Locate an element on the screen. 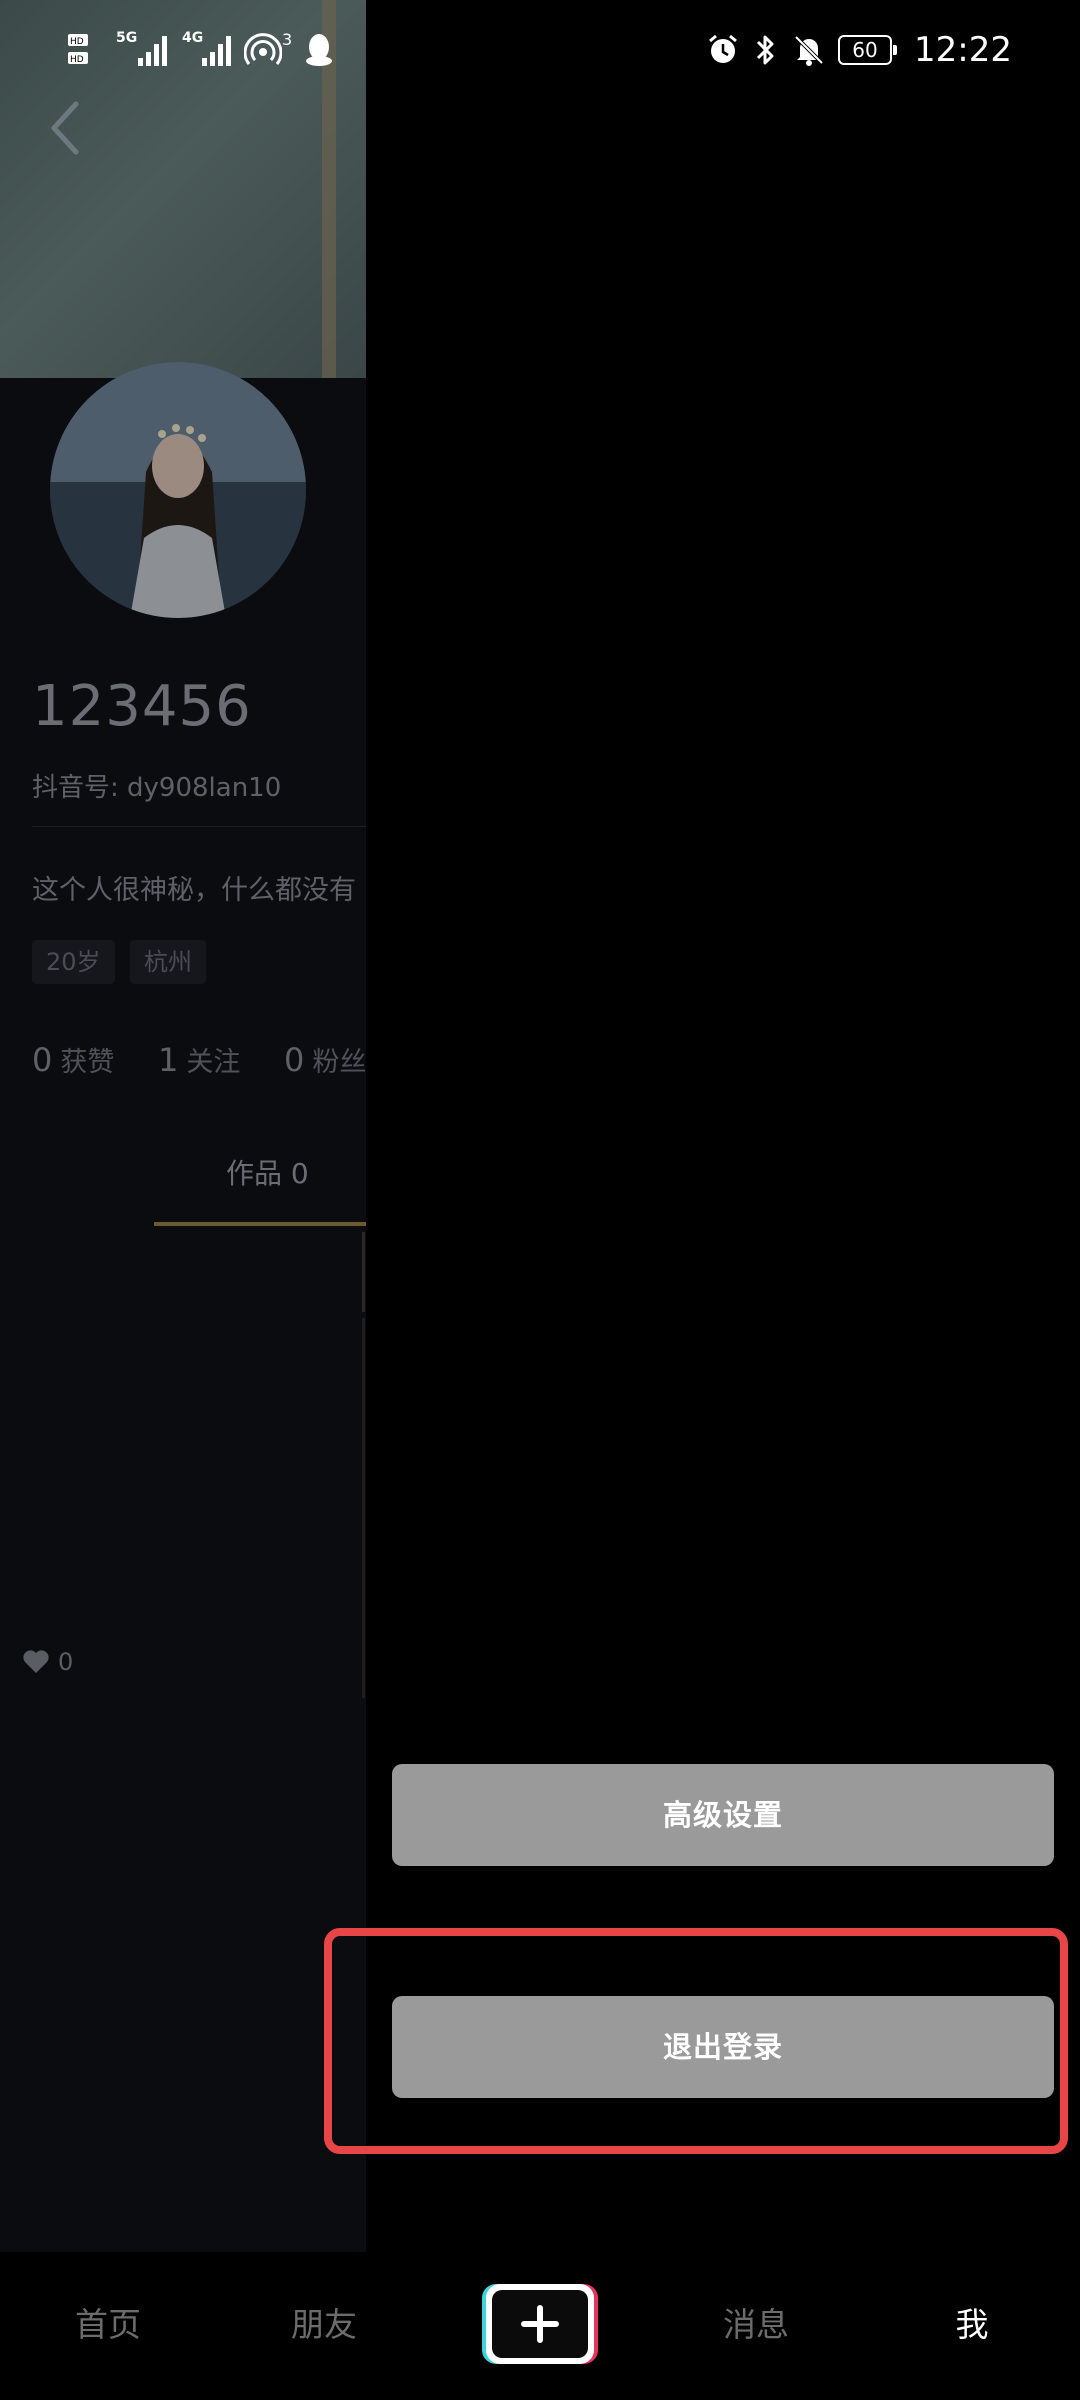  status-time: 12:22 is located at coordinates (963, 50).